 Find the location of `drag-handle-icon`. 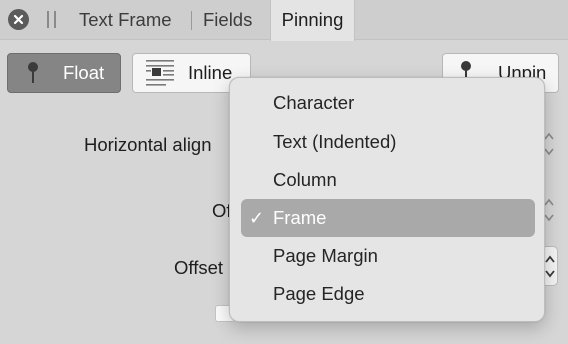

drag-handle-icon is located at coordinates (51, 19).